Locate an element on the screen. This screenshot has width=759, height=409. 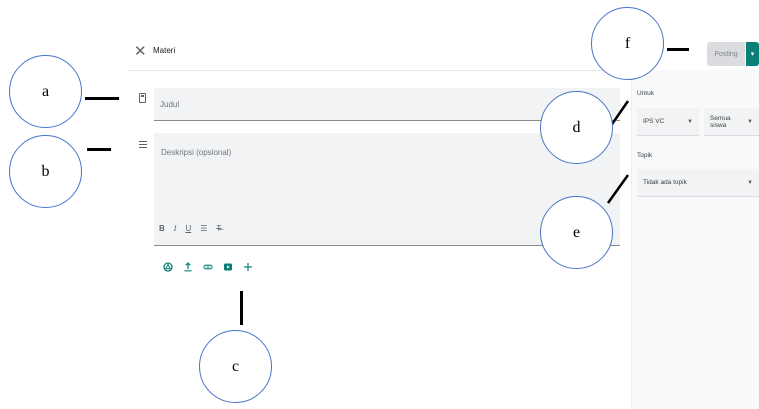
youtube-icon is located at coordinates (228, 267).